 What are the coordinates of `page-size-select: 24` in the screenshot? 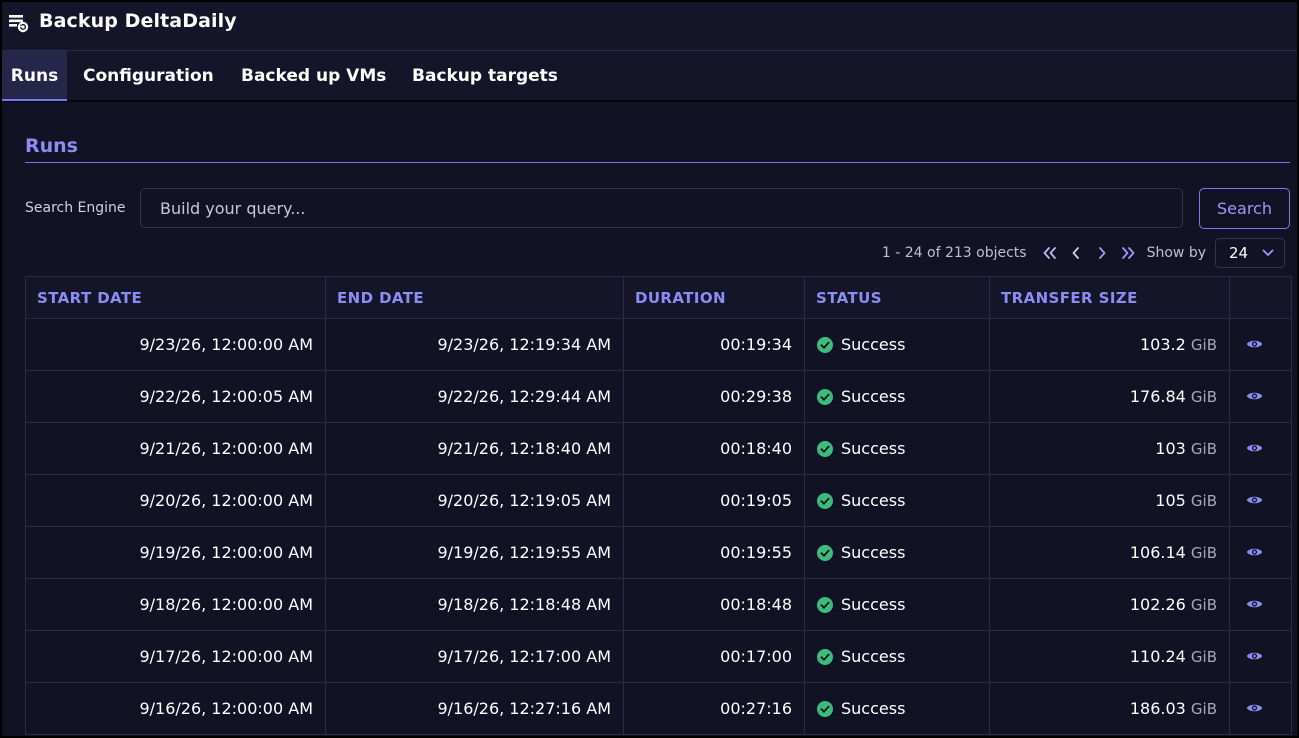 It's located at (1250, 253).